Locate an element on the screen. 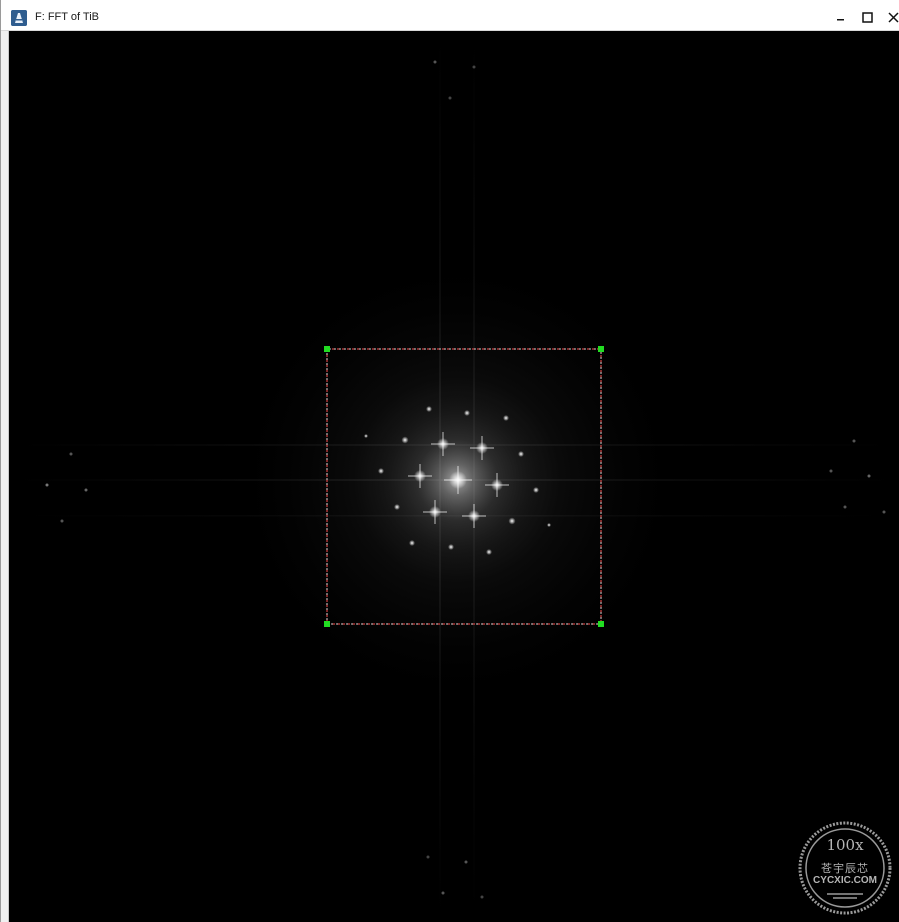 Image resolution: width=899 pixels, height=922 pixels. watermark-cn-text: 苍宇辰芯 is located at coordinates (845, 869).